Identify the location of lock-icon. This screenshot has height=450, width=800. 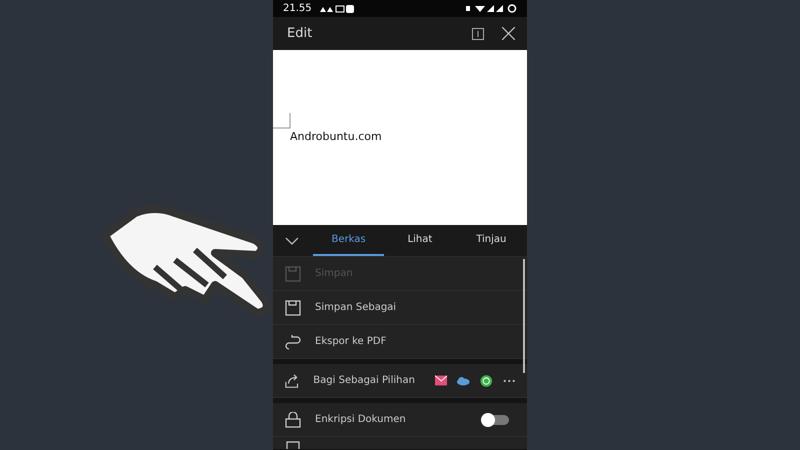
(293, 420).